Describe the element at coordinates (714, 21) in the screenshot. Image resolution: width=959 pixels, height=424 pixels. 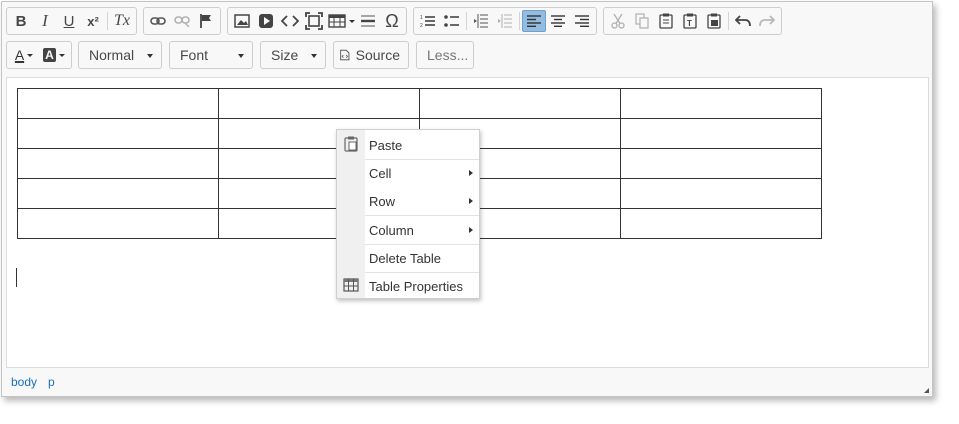
I see `paste-from-word-icon` at that location.